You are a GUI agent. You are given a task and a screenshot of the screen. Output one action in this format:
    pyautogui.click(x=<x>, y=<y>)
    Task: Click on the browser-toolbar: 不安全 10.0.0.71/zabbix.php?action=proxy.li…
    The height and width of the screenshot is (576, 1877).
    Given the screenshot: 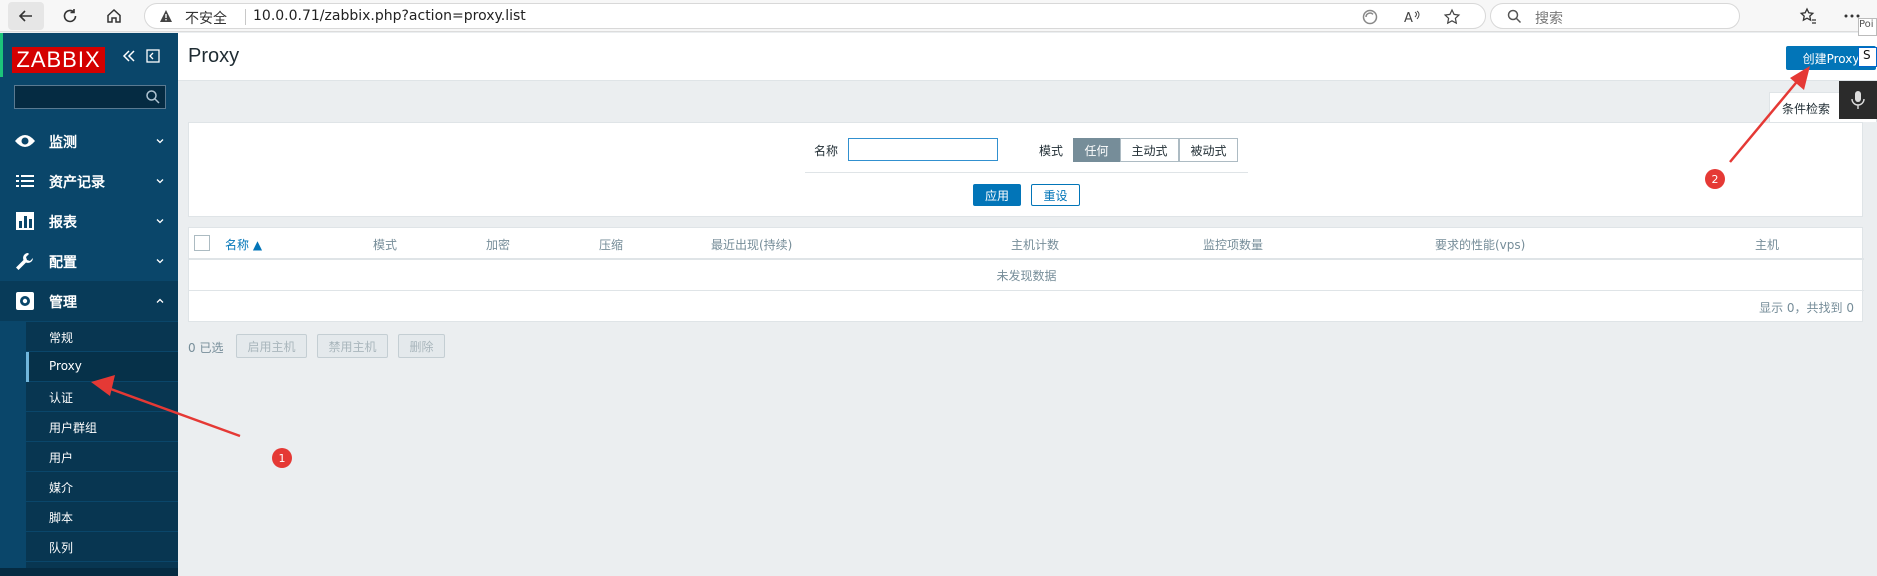 What is the action you would take?
    pyautogui.click(x=938, y=16)
    